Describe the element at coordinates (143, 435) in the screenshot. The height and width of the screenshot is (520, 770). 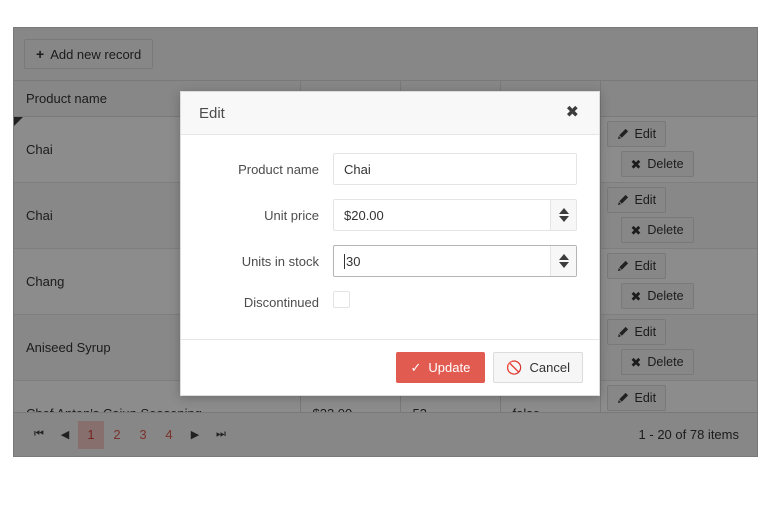
I see `pager-page-3: 3` at that location.